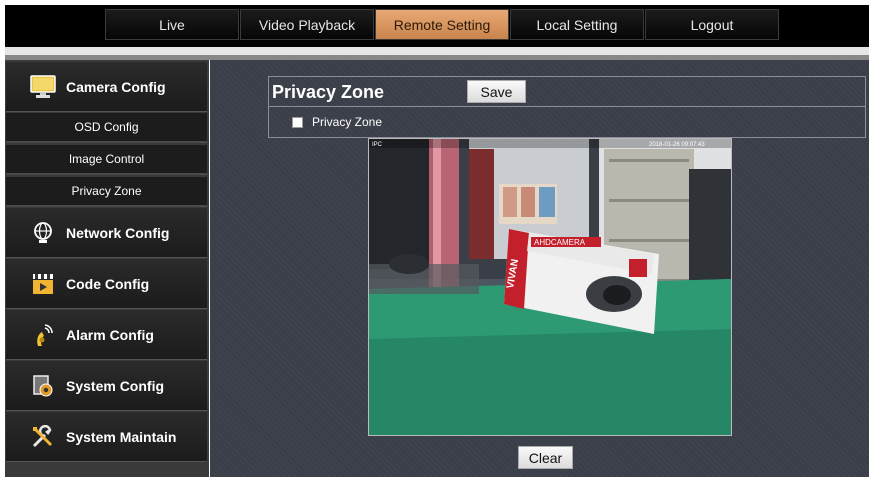 This screenshot has width=869, height=477. What do you see at coordinates (110, 334) in the screenshot?
I see `sidebar-item-label: Alarm Config` at bounding box center [110, 334].